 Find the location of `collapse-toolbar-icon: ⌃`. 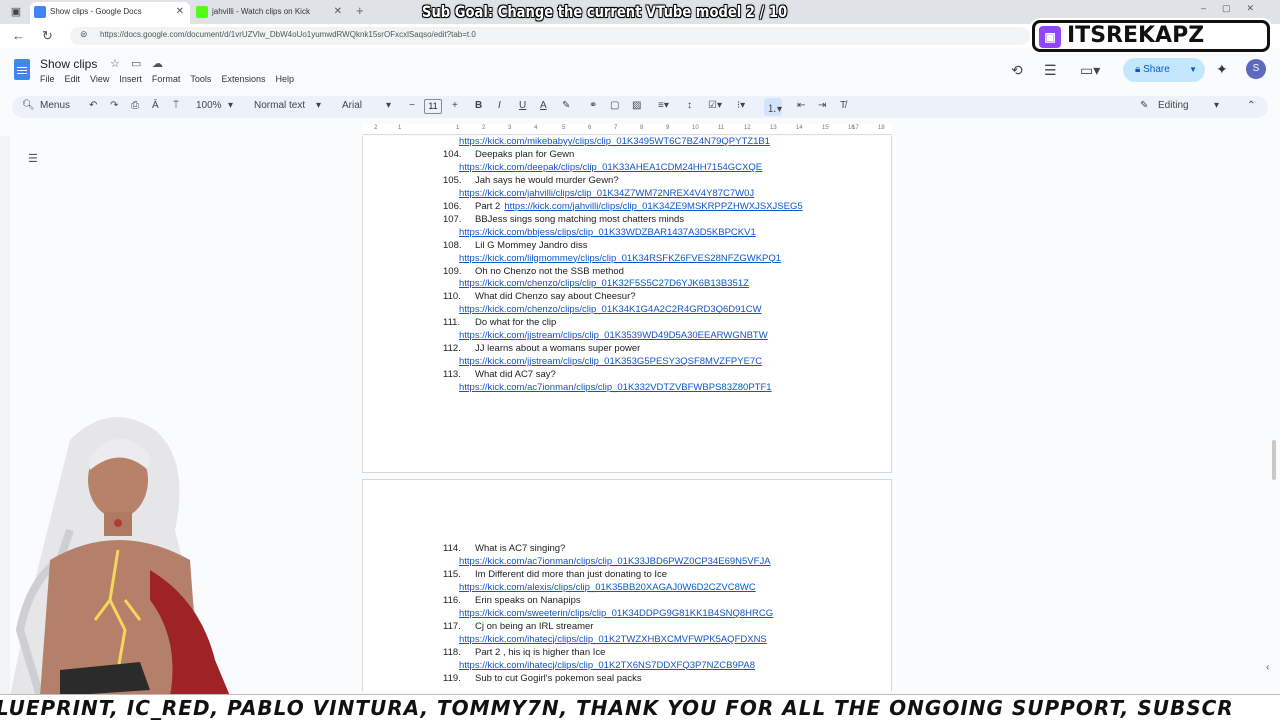

collapse-toolbar-icon: ⌃ is located at coordinates (1251, 105).